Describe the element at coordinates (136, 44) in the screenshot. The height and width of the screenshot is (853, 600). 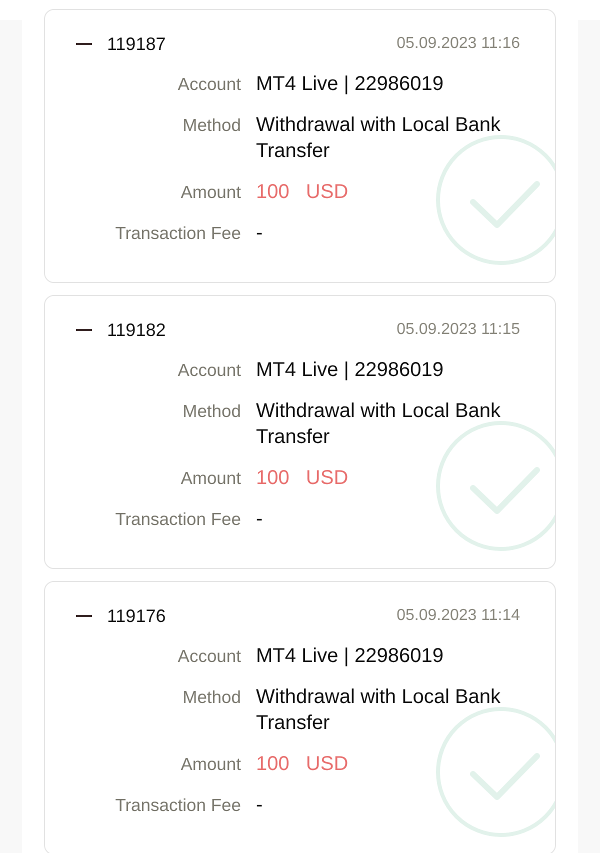
I see `transaction-id: 119187` at that location.